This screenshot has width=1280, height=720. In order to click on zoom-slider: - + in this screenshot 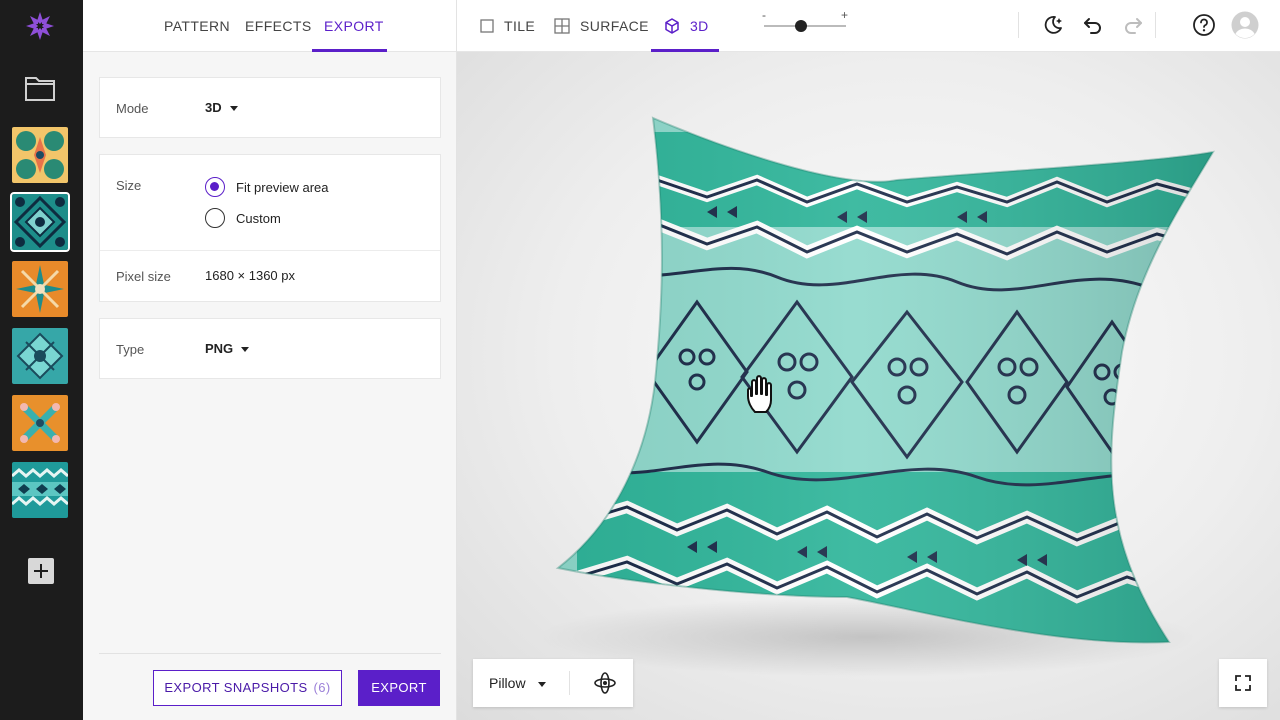, I will do `click(805, 25)`.